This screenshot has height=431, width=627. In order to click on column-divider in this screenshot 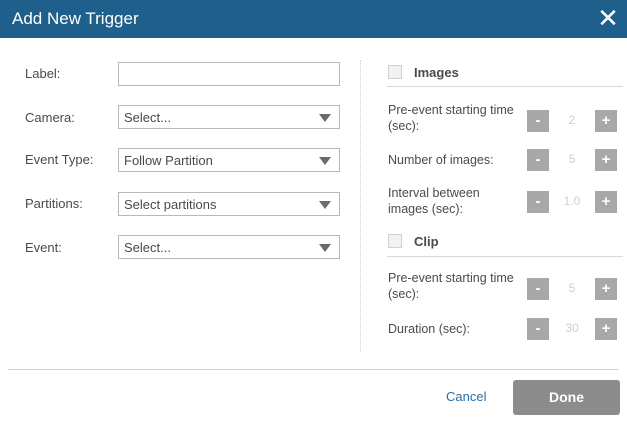, I will do `click(360, 206)`.